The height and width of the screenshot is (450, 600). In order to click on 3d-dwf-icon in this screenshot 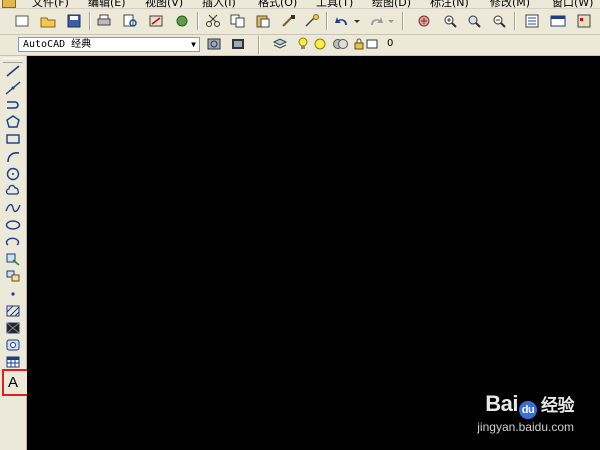, I will do `click(182, 21)`.